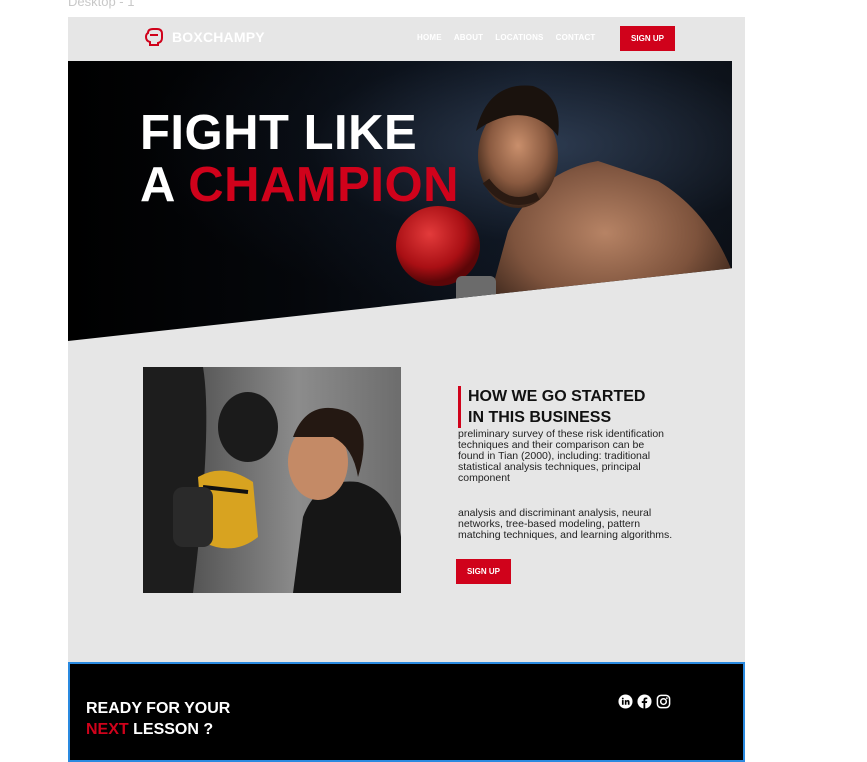 The height and width of the screenshot is (762, 867). I want to click on nav-locations: LOCATIONS, so click(519, 37).